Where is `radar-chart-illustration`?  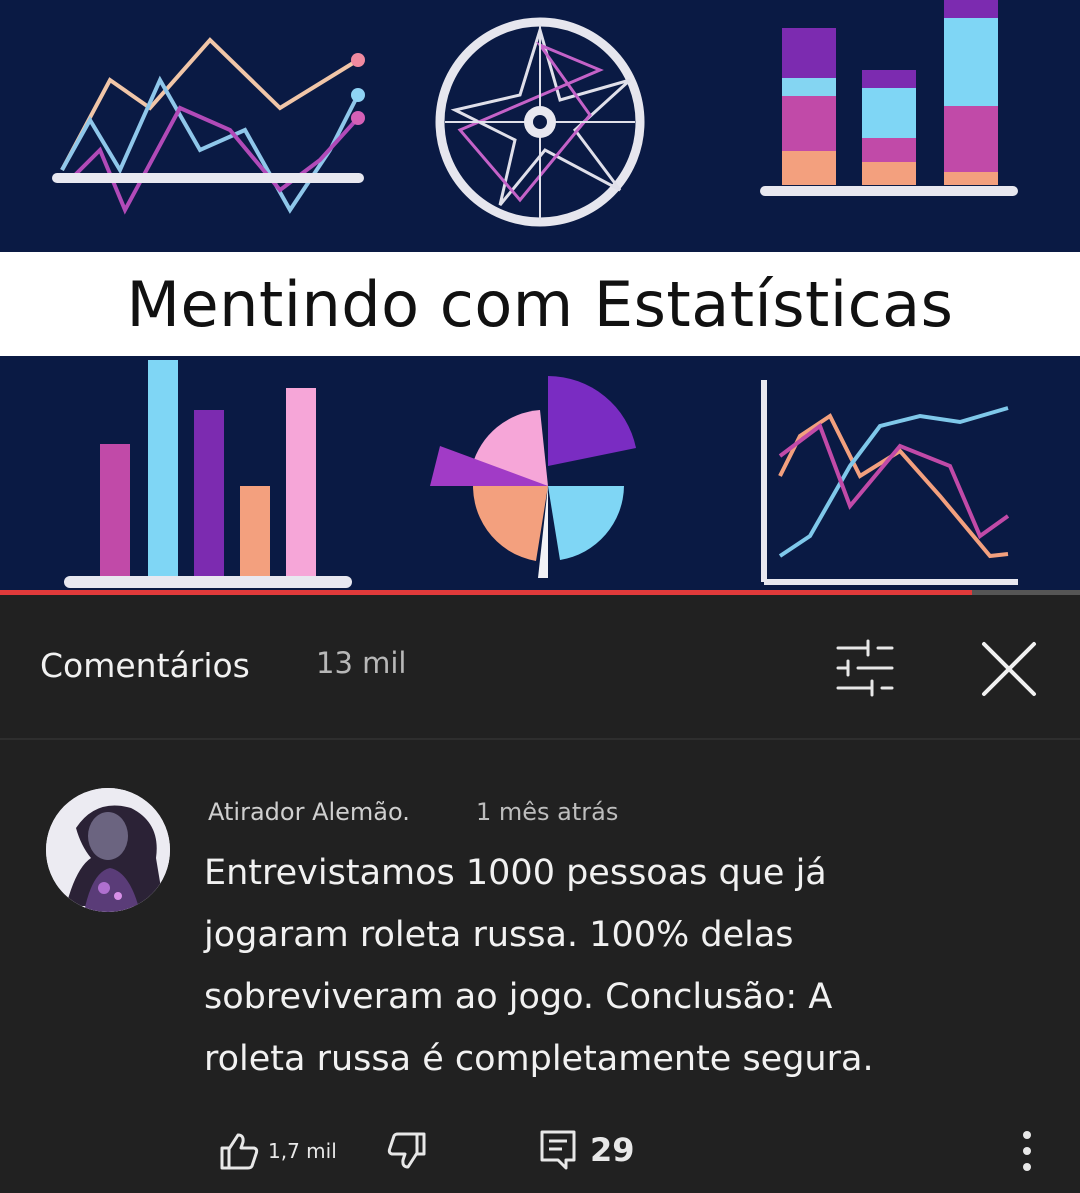
radar-chart-illustration is located at coordinates (540, 122).